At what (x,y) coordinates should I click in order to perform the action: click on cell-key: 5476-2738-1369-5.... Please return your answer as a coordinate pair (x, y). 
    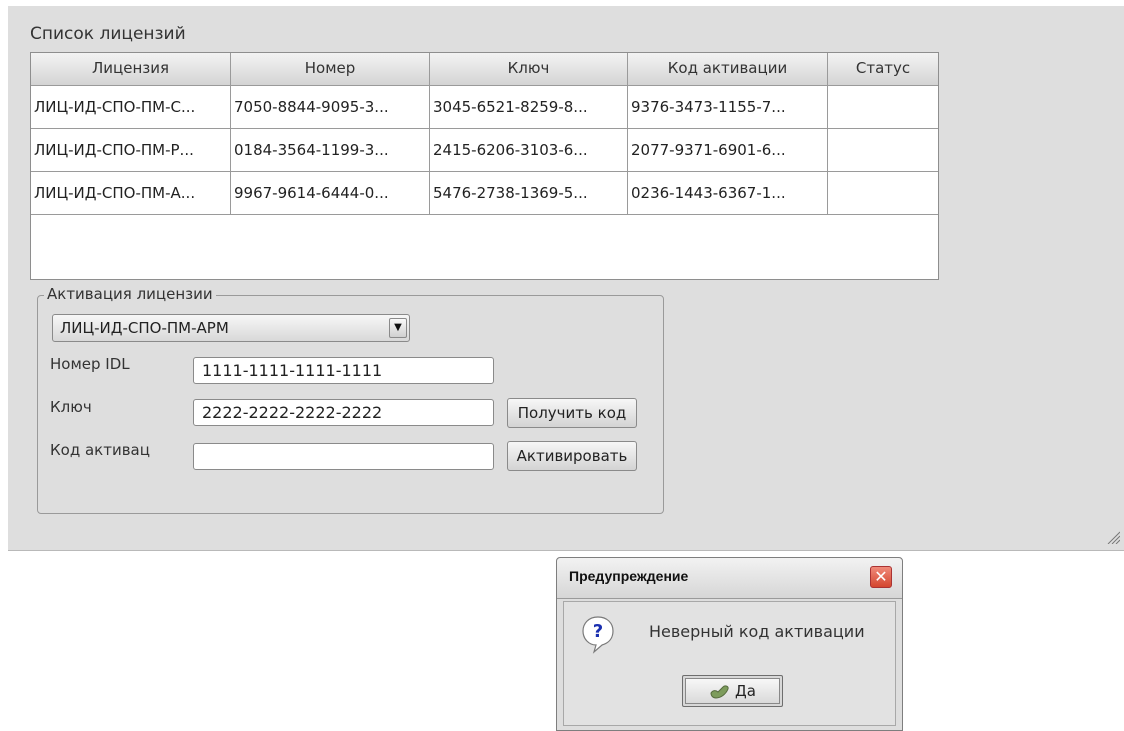
    Looking at the image, I should click on (529, 193).